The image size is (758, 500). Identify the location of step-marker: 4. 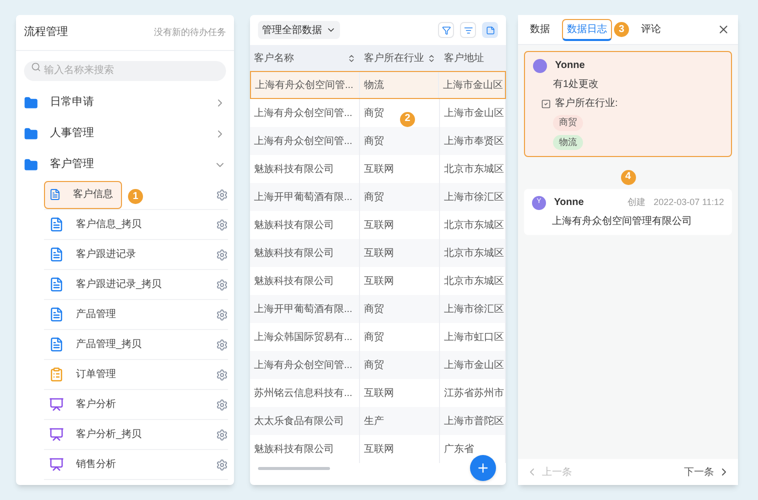
(628, 177).